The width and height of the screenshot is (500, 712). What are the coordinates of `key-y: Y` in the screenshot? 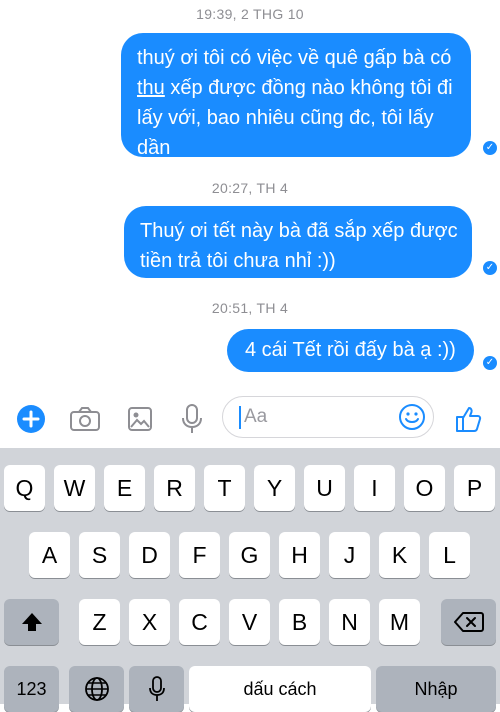 It's located at (274, 488).